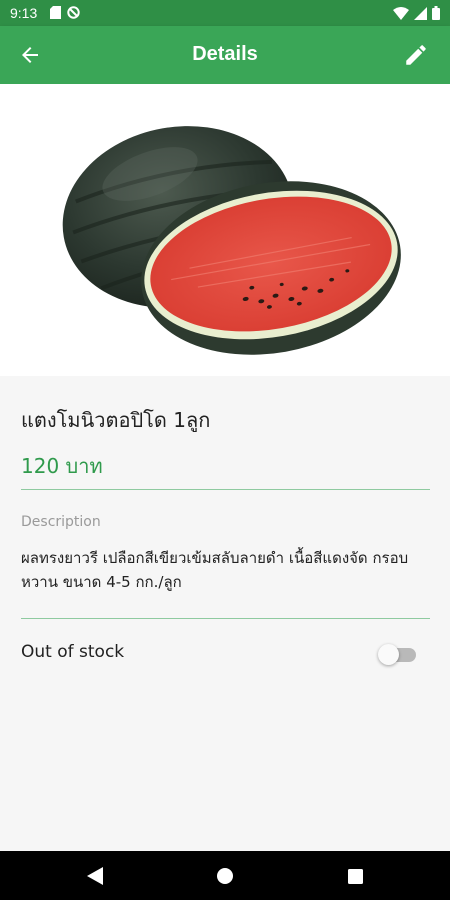 This screenshot has width=450, height=900. What do you see at coordinates (62, 466) in the screenshot?
I see `product-price: 120 บาท` at bounding box center [62, 466].